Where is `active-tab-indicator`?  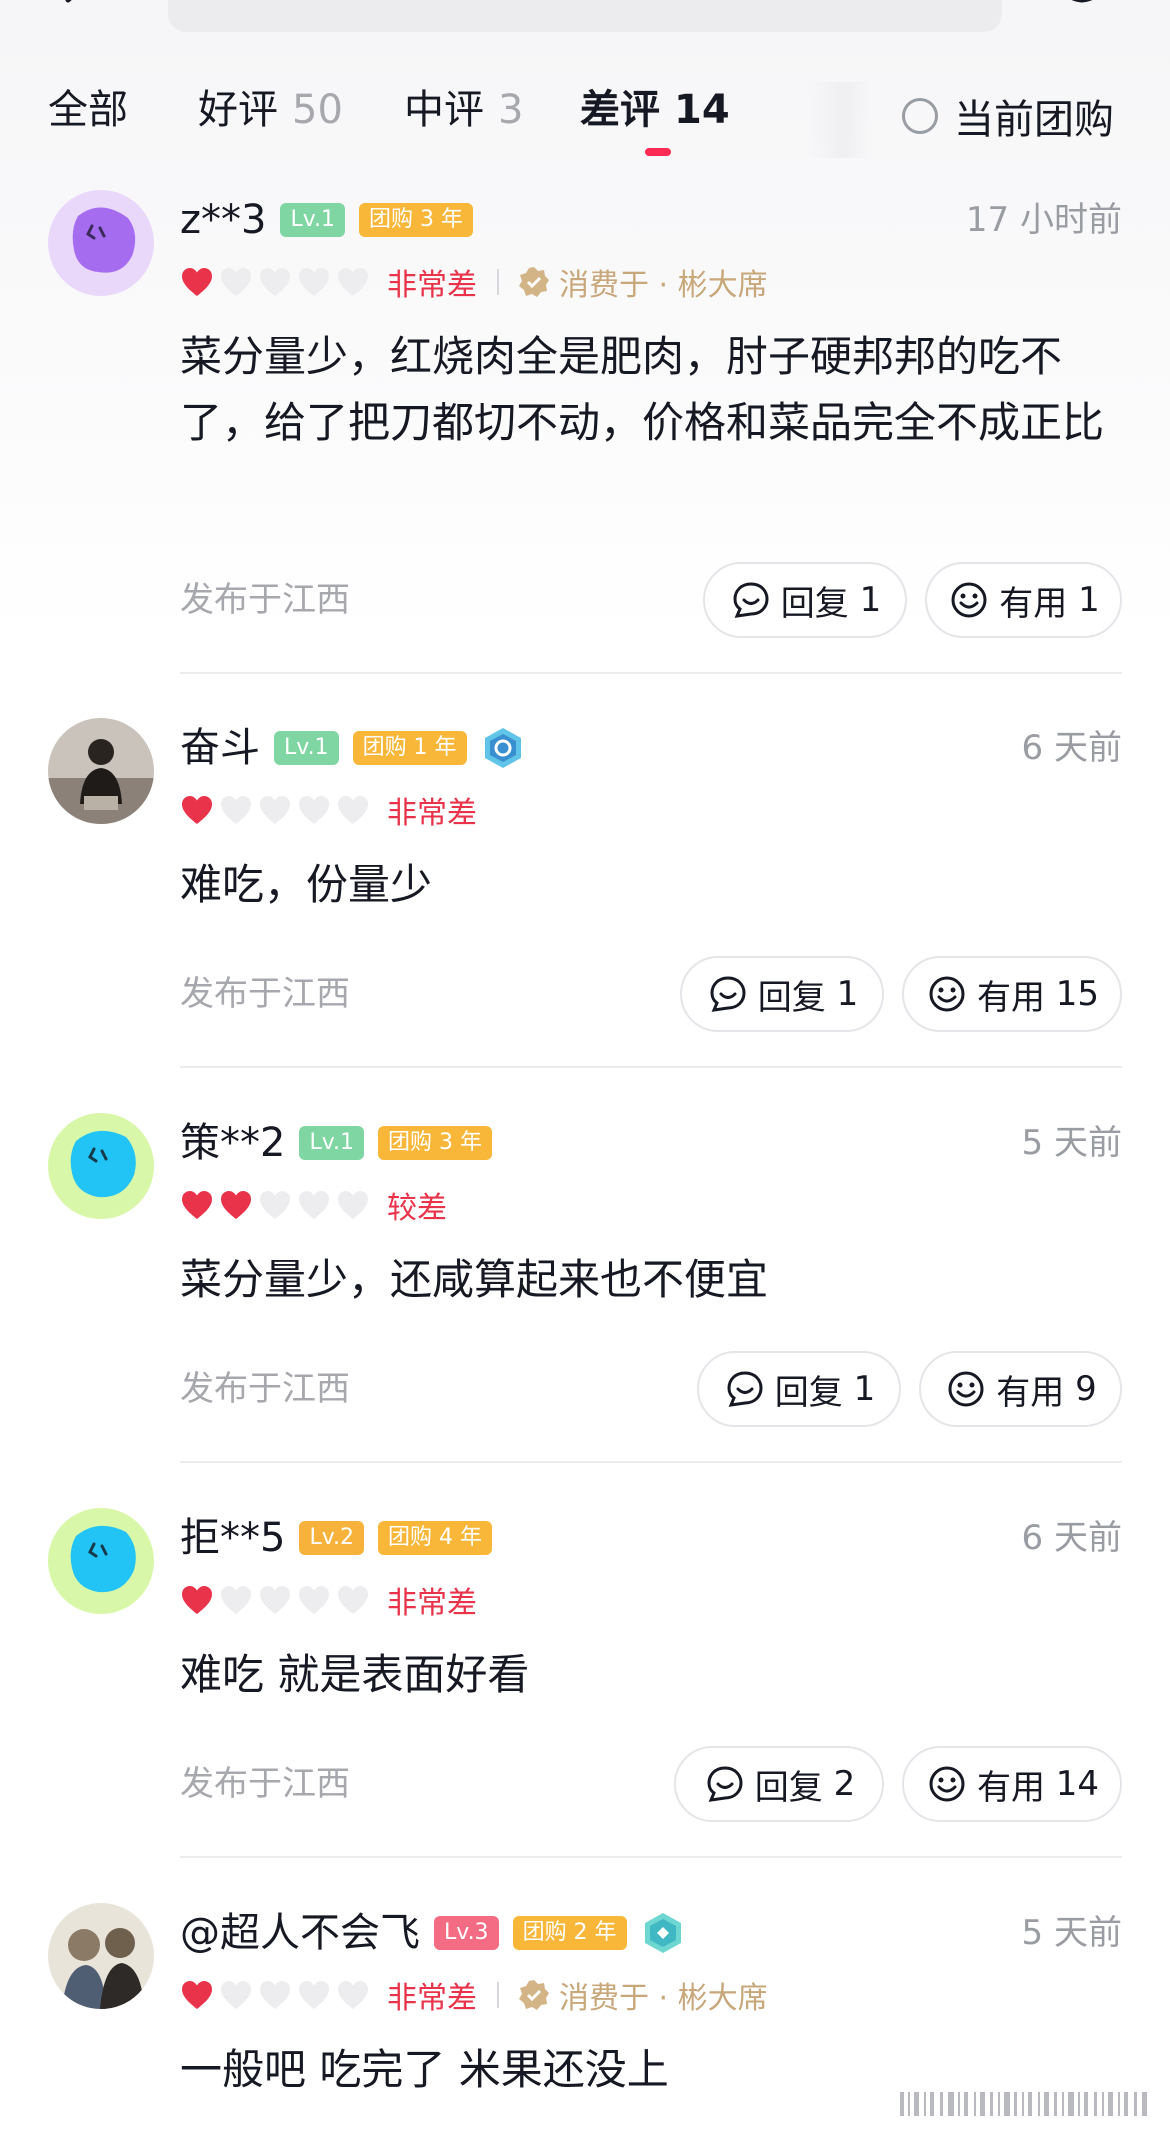 active-tab-indicator is located at coordinates (658, 152).